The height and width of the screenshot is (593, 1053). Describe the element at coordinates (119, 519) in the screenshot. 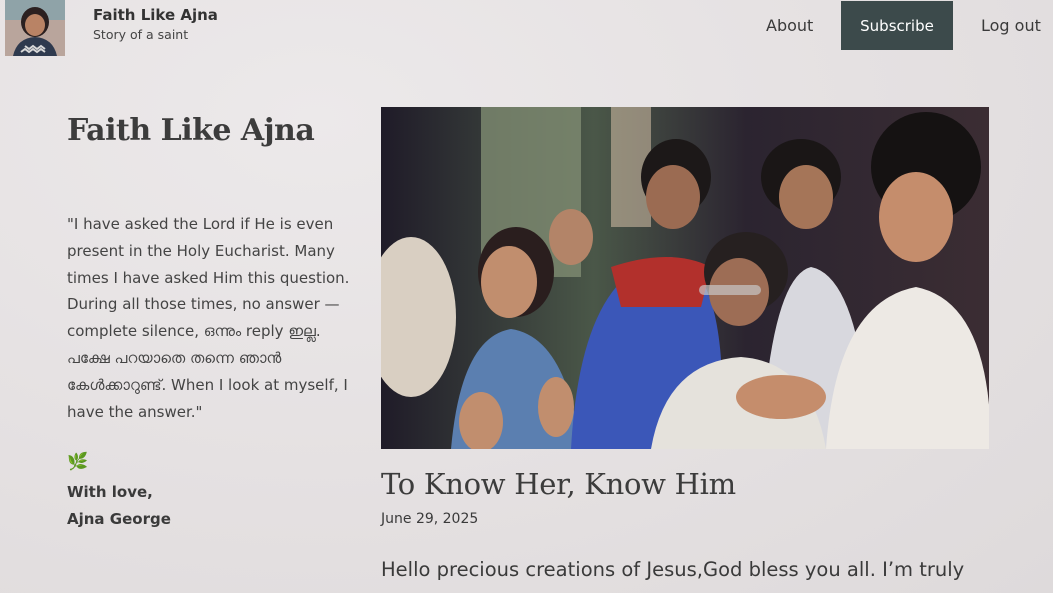

I see `signoff-author: Ajna George` at that location.